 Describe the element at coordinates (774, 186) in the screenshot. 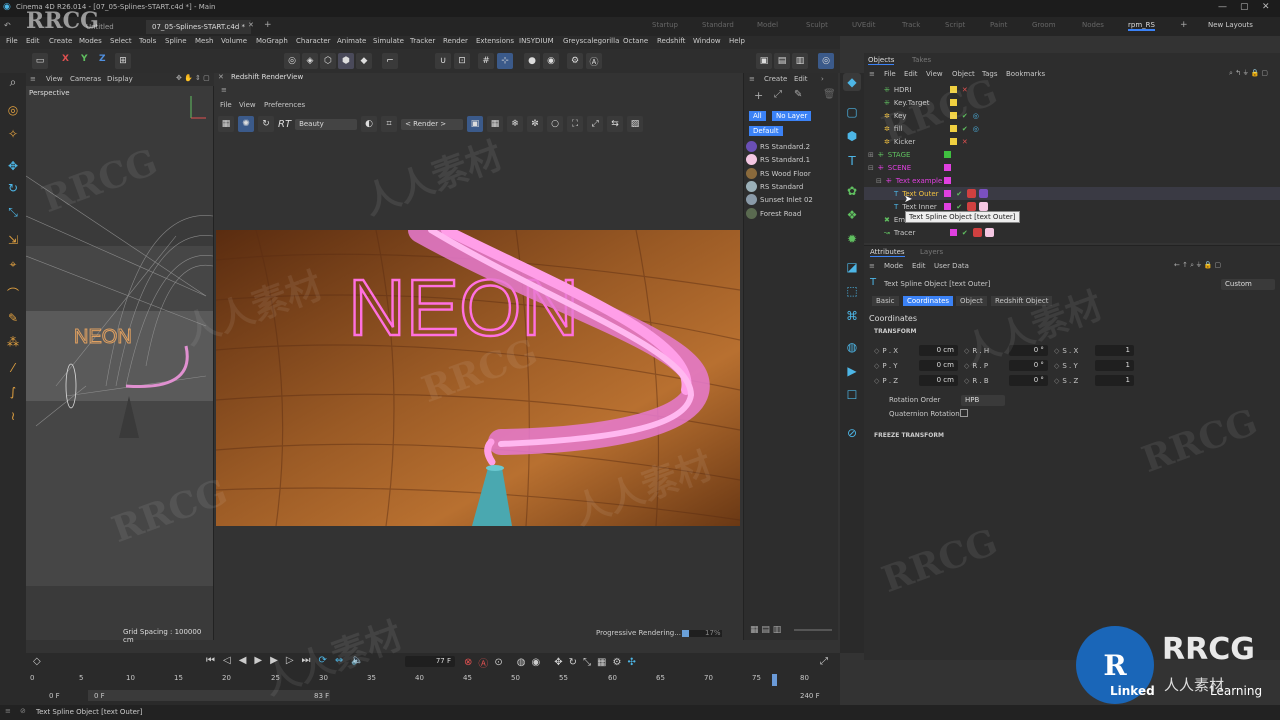

I see `material-item: RS Standard` at that location.